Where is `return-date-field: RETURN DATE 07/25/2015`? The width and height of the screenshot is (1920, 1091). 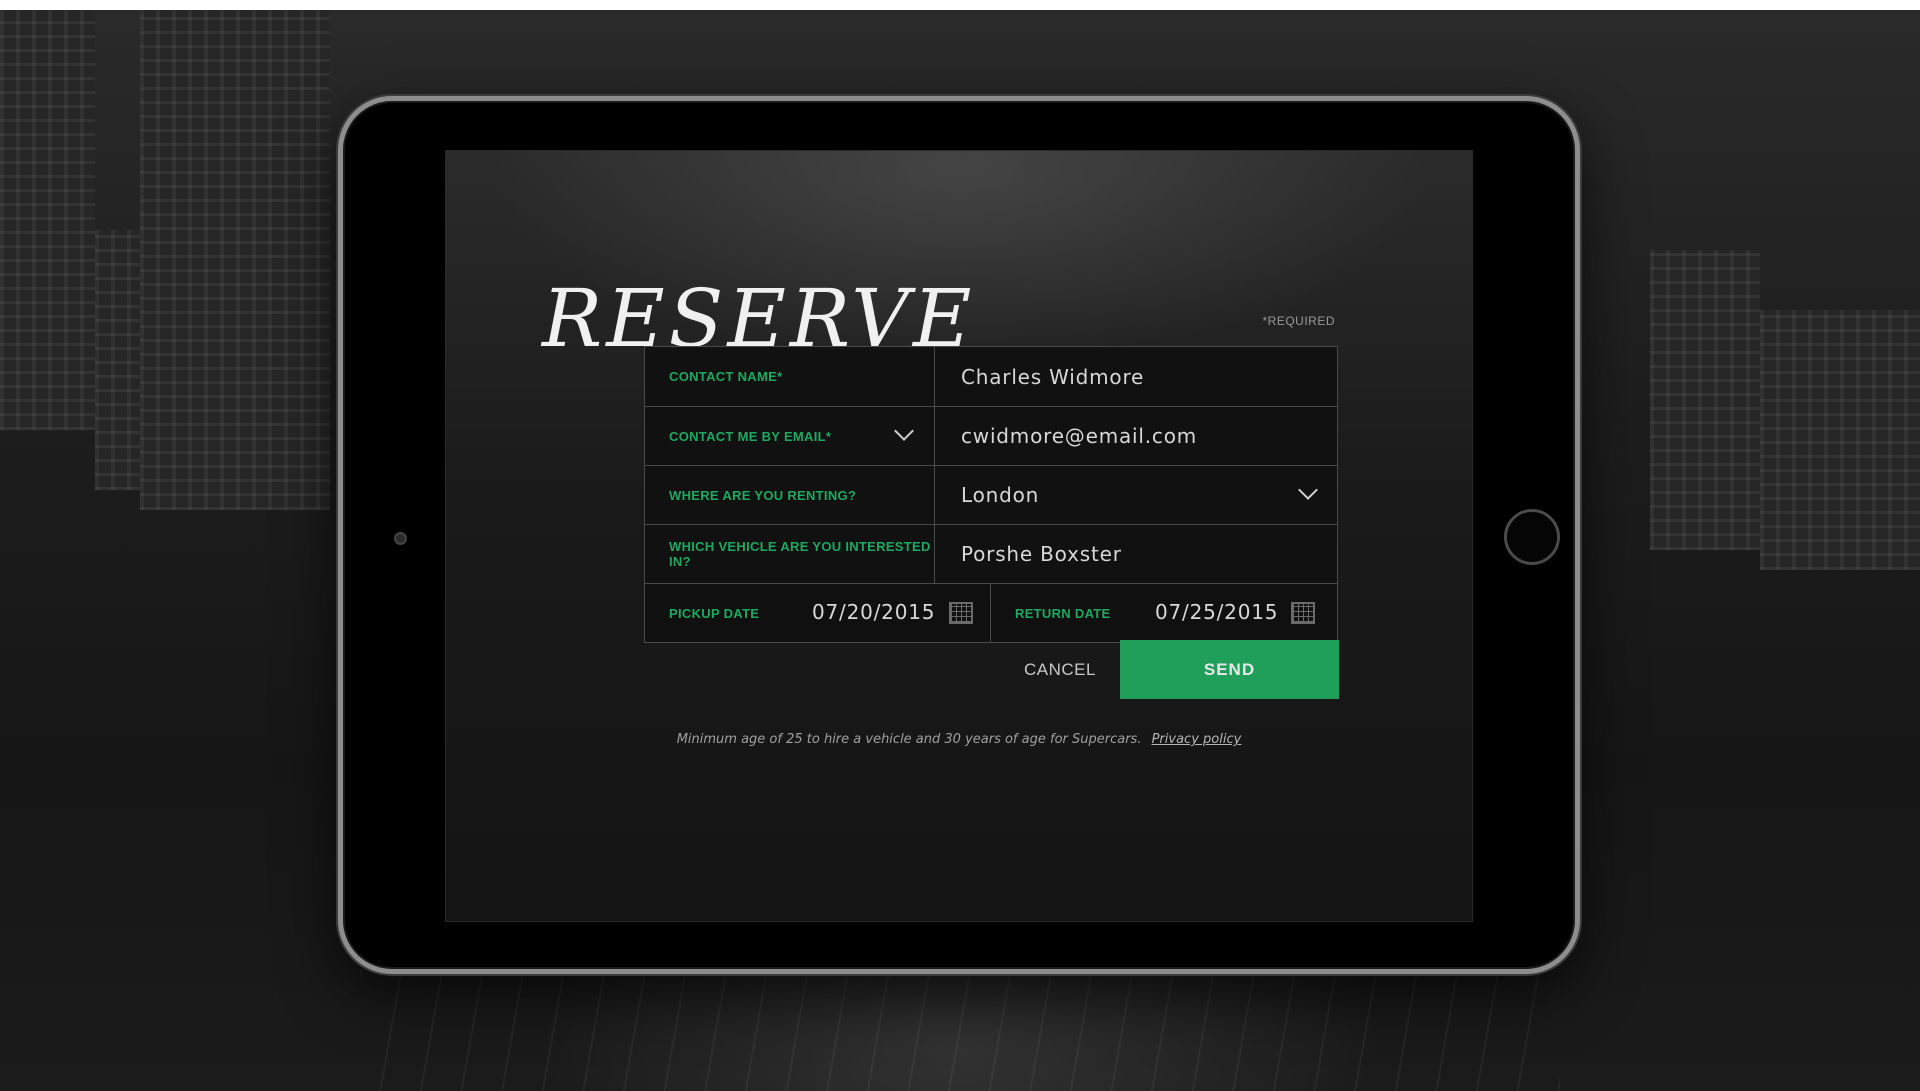
return-date-field: RETURN DATE 07/25/2015 is located at coordinates (1164, 613).